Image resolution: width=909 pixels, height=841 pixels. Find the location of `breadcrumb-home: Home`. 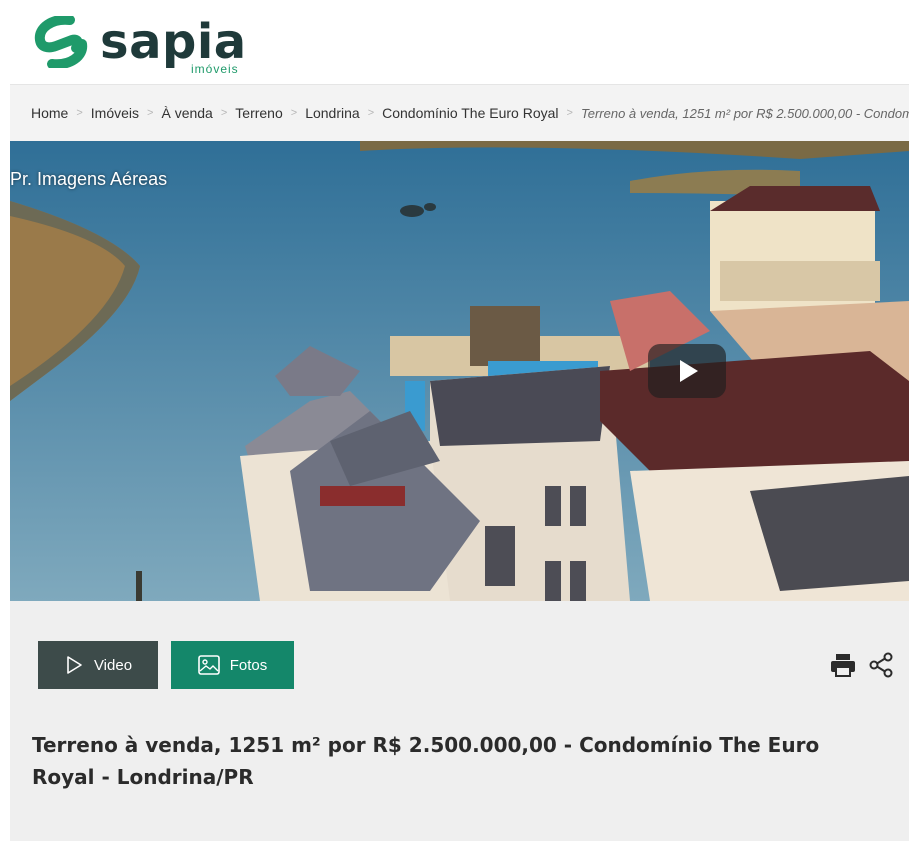

breadcrumb-home: Home is located at coordinates (49, 113).